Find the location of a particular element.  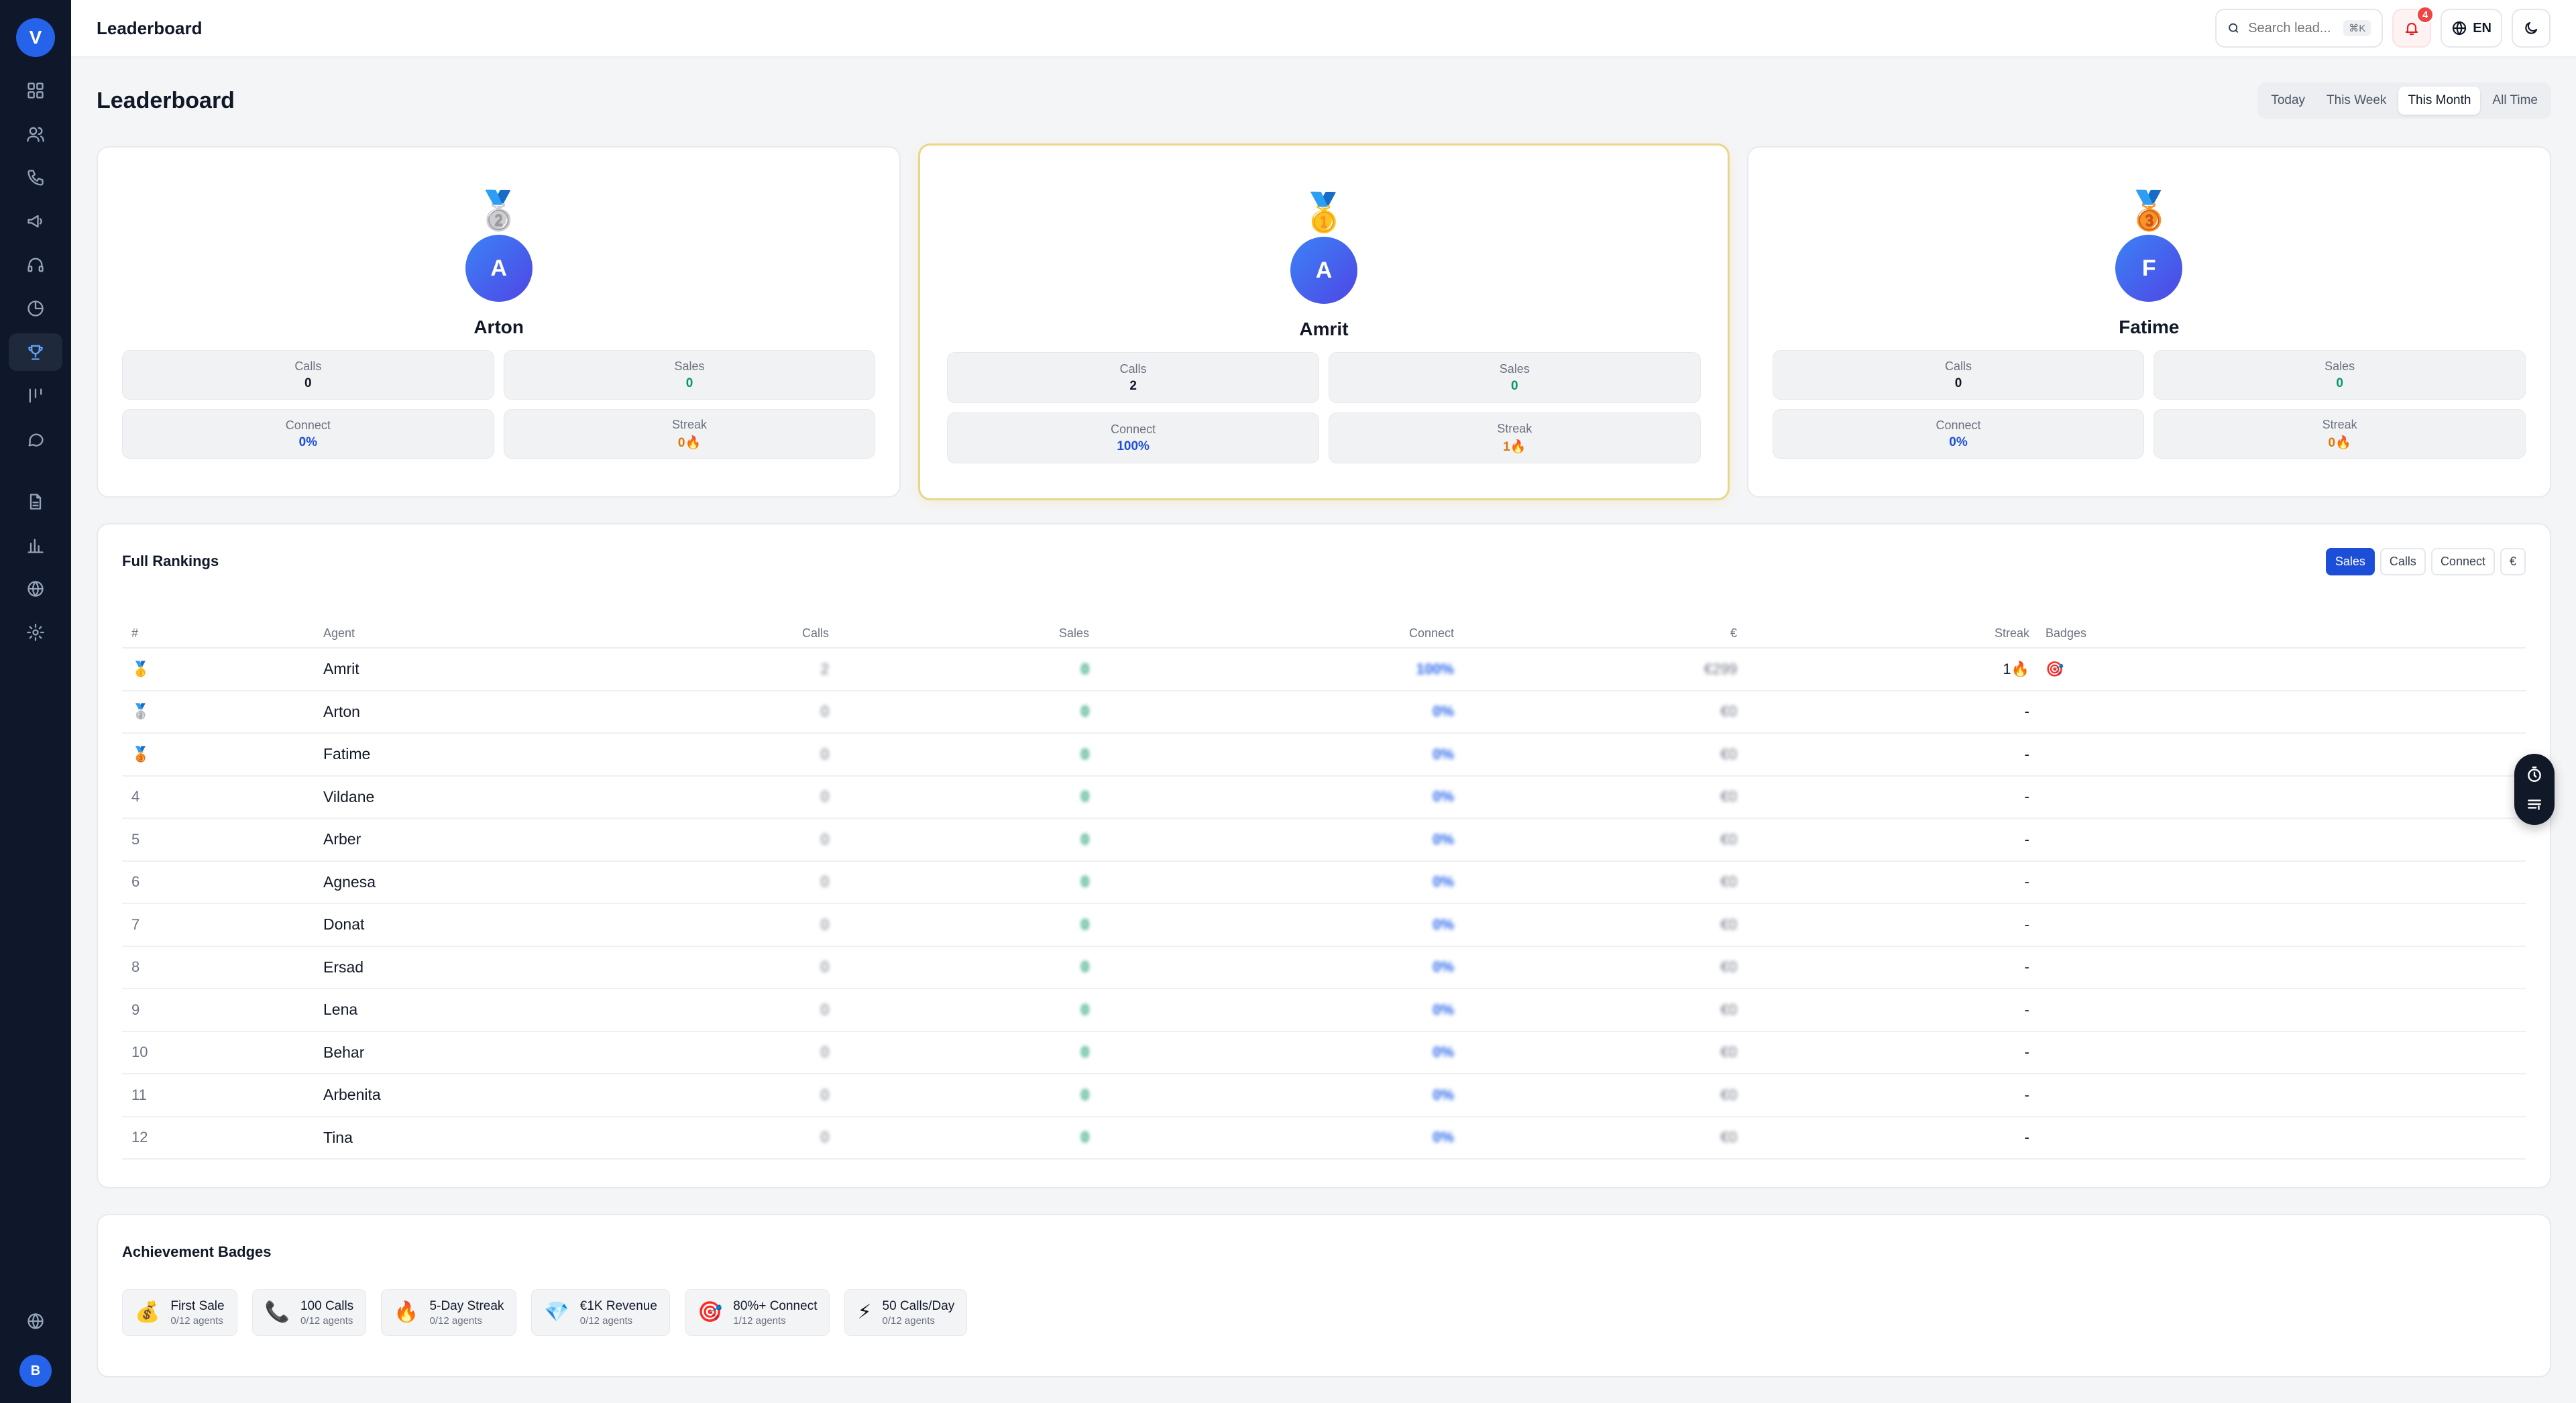

badges-cell: 🎯 is located at coordinates (2281, 670).